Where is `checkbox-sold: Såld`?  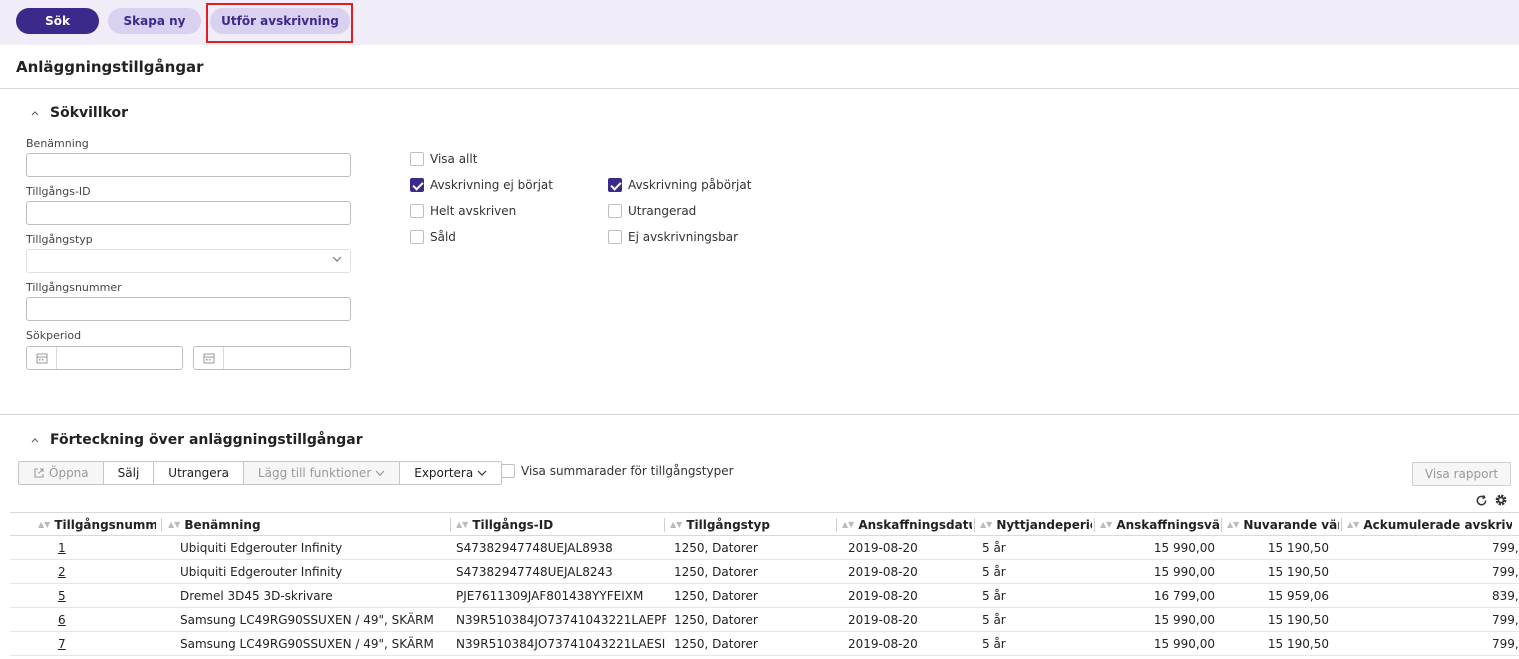 checkbox-sold: Såld is located at coordinates (433, 237).